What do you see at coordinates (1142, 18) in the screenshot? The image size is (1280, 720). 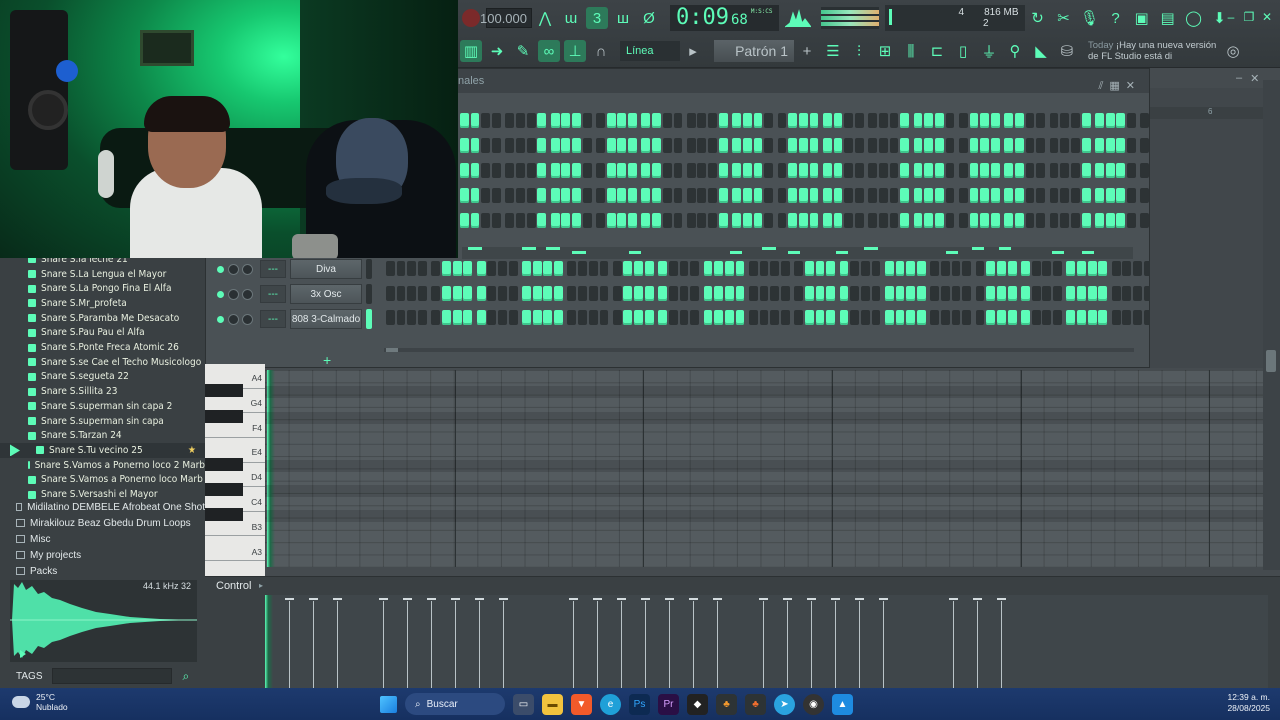 I see `save-icon: ▣` at bounding box center [1142, 18].